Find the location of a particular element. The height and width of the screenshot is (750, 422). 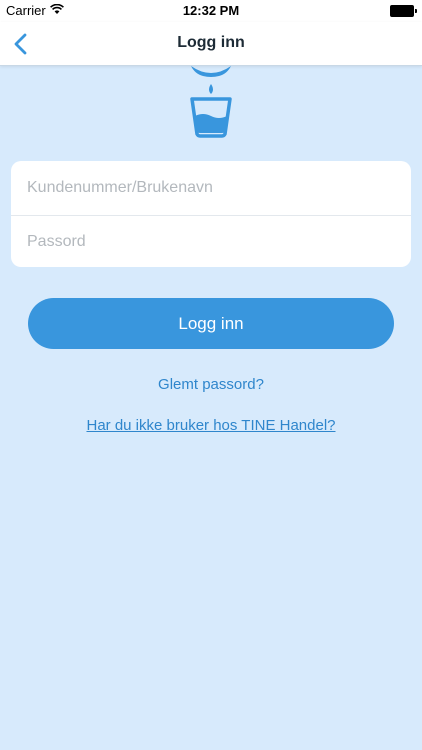

login-button: Logg inn is located at coordinates (211, 323).